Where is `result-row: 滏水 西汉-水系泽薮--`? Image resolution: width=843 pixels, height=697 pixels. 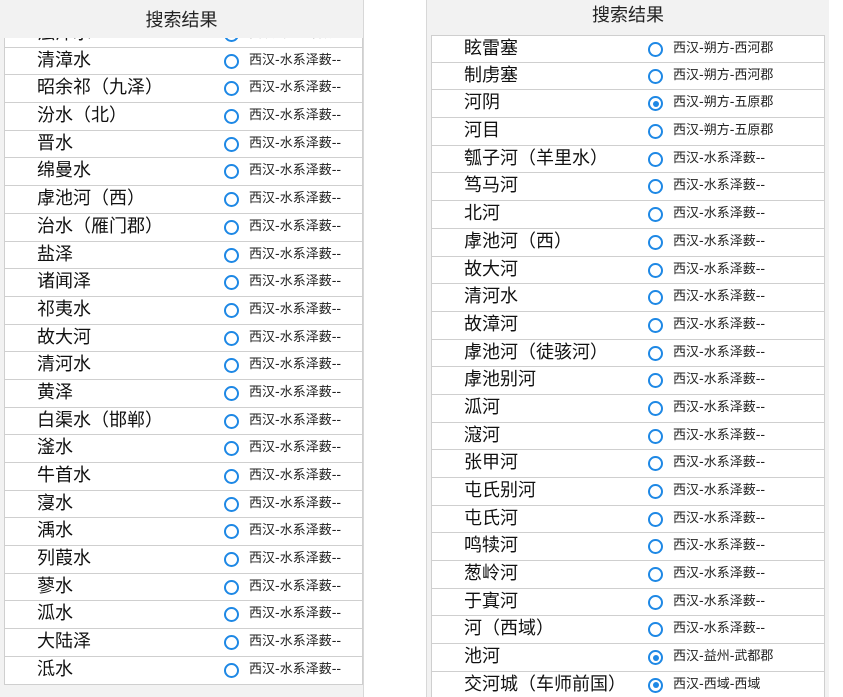 result-row: 滏水 西汉-水系泽薮-- is located at coordinates (183, 449).